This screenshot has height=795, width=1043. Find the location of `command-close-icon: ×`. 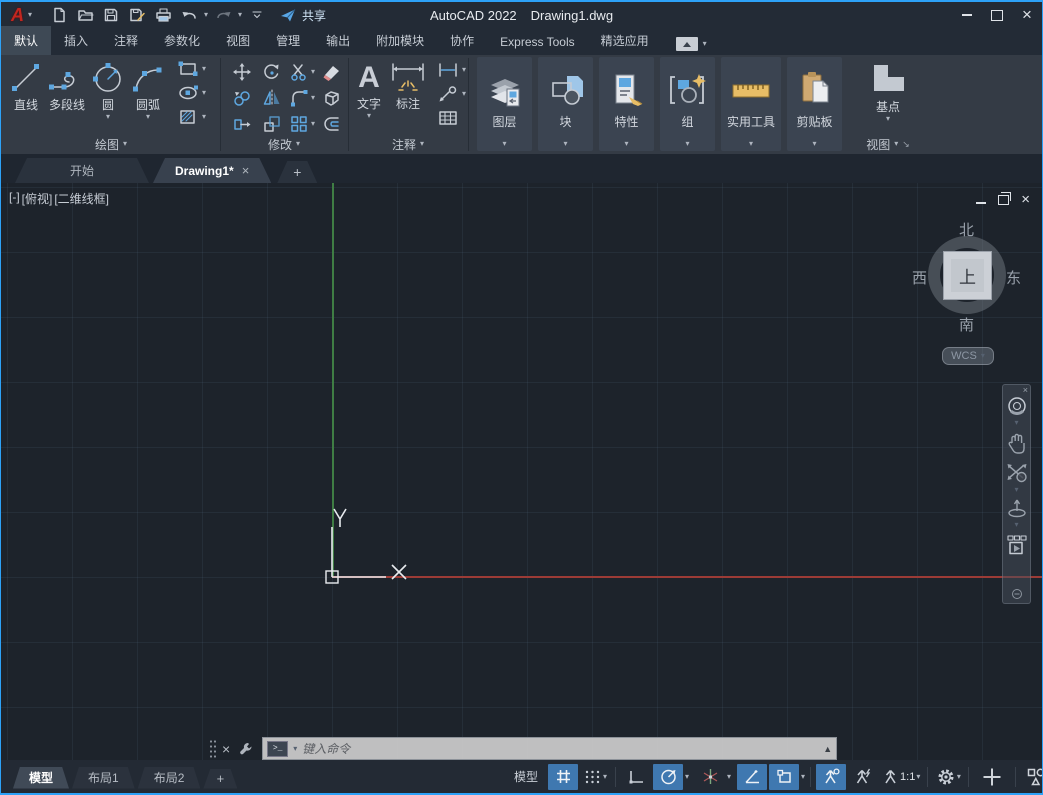

command-close-icon: × is located at coordinates (226, 749).